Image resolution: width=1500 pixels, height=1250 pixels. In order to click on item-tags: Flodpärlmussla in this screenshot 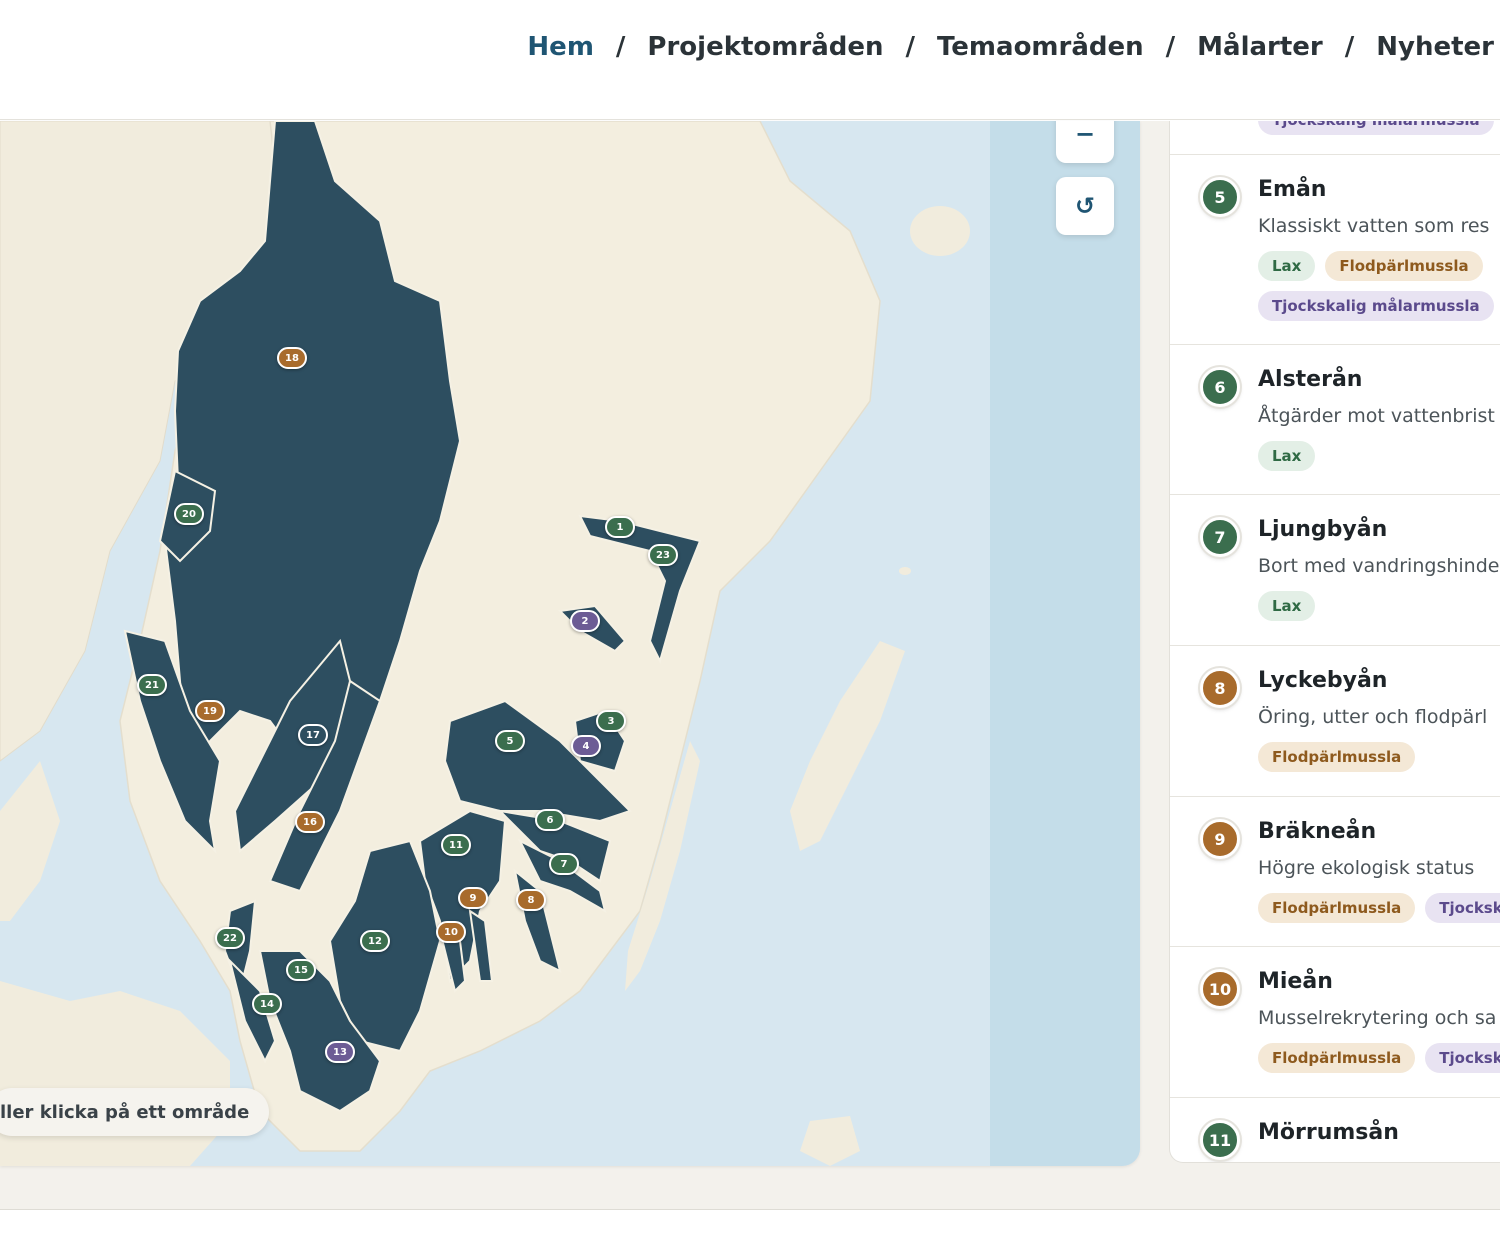, I will do `click(1379, 757)`.